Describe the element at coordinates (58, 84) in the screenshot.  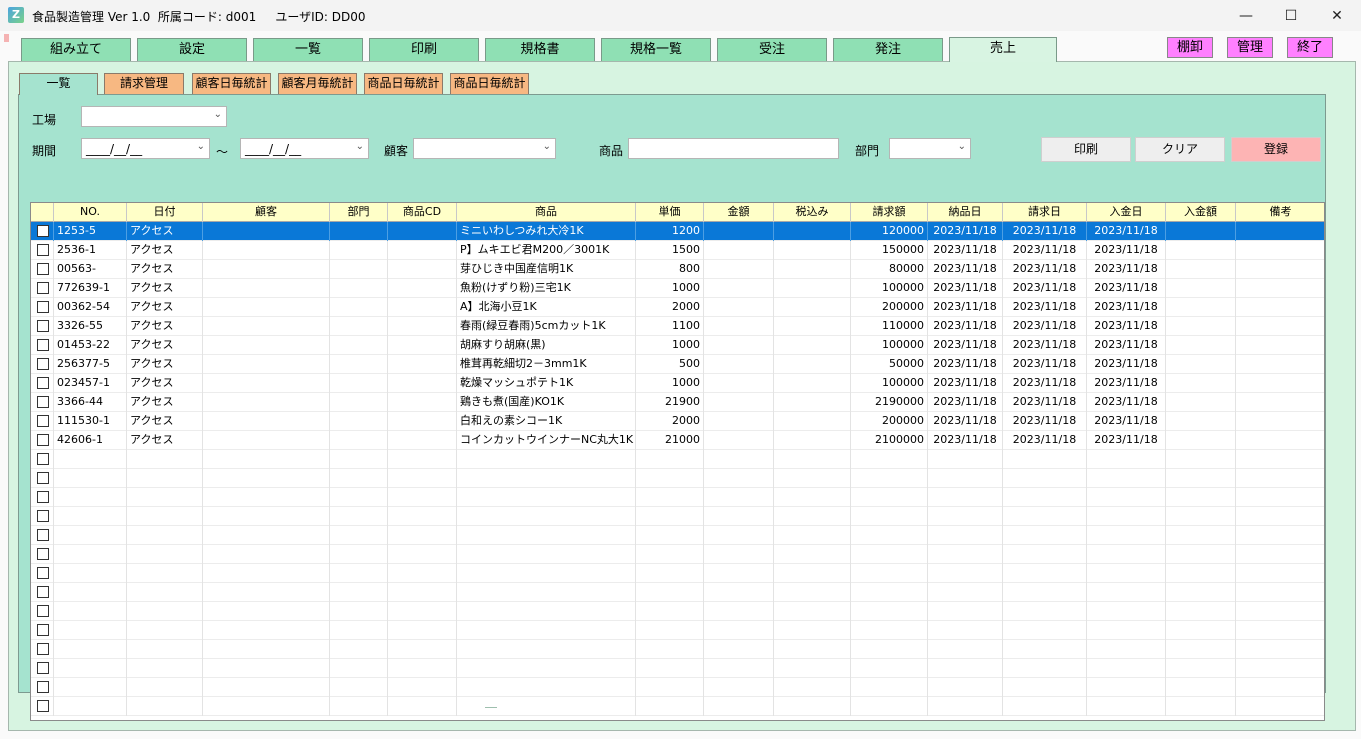
I see `subtab-list: 一覧` at that location.